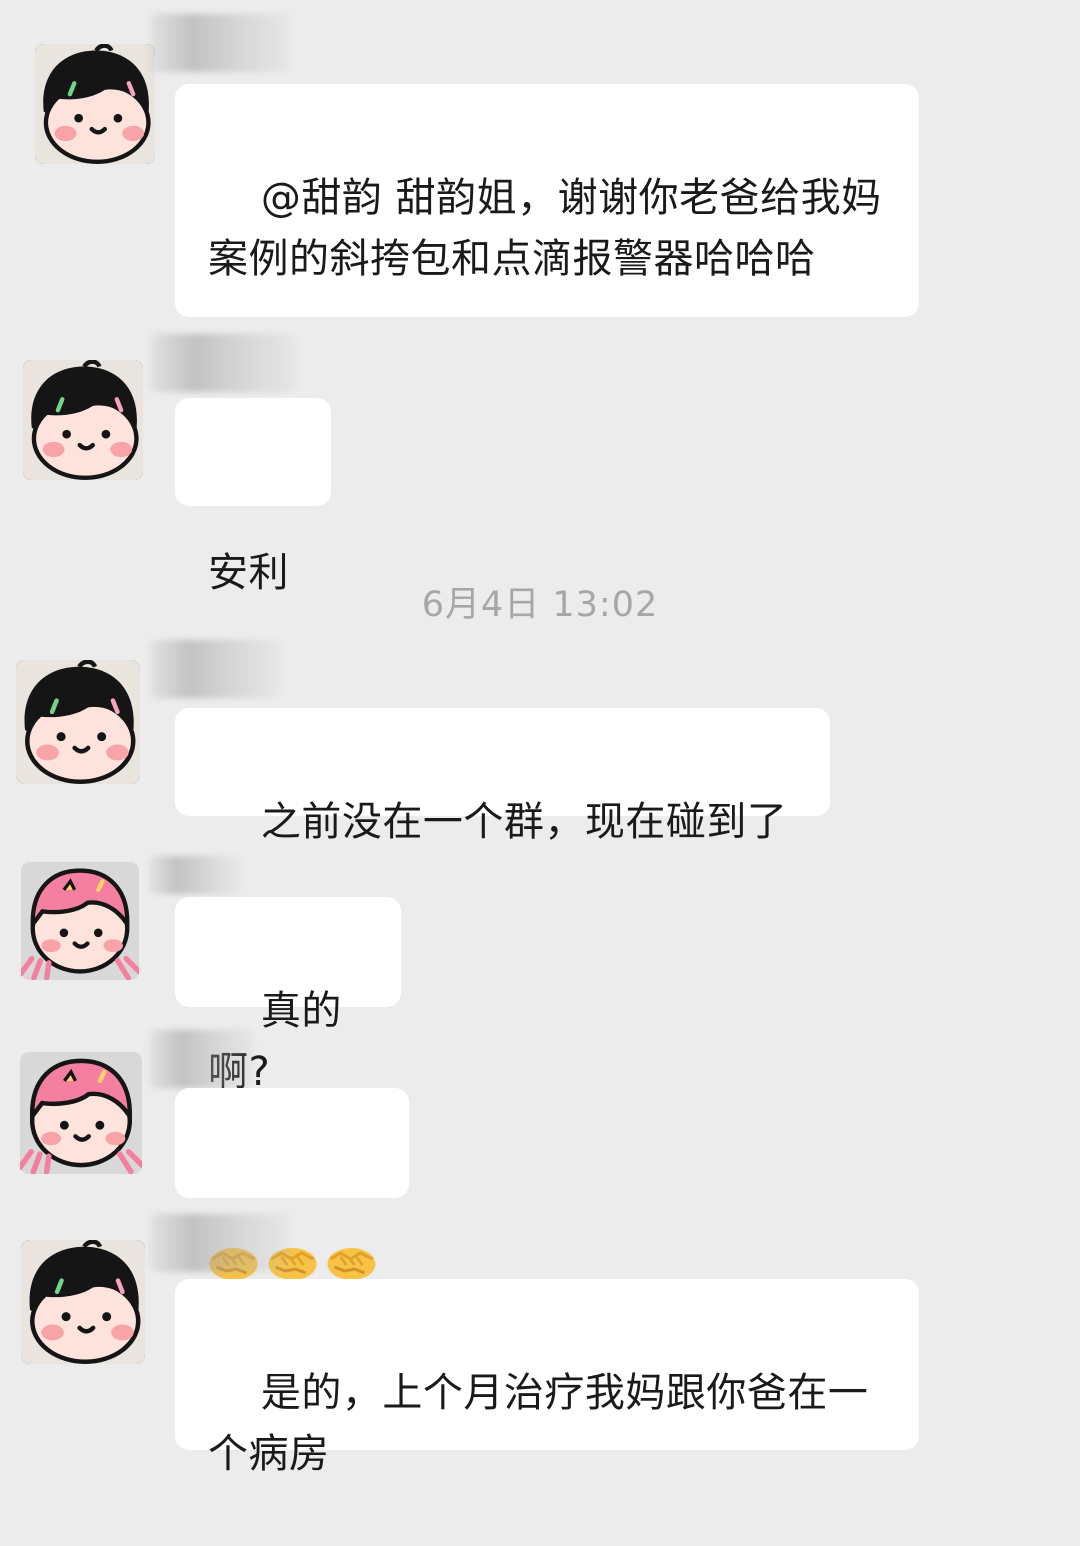 This screenshot has width=1080, height=1546. I want to click on message-text: 之前没在一个群，现在碰到了, so click(524, 822).